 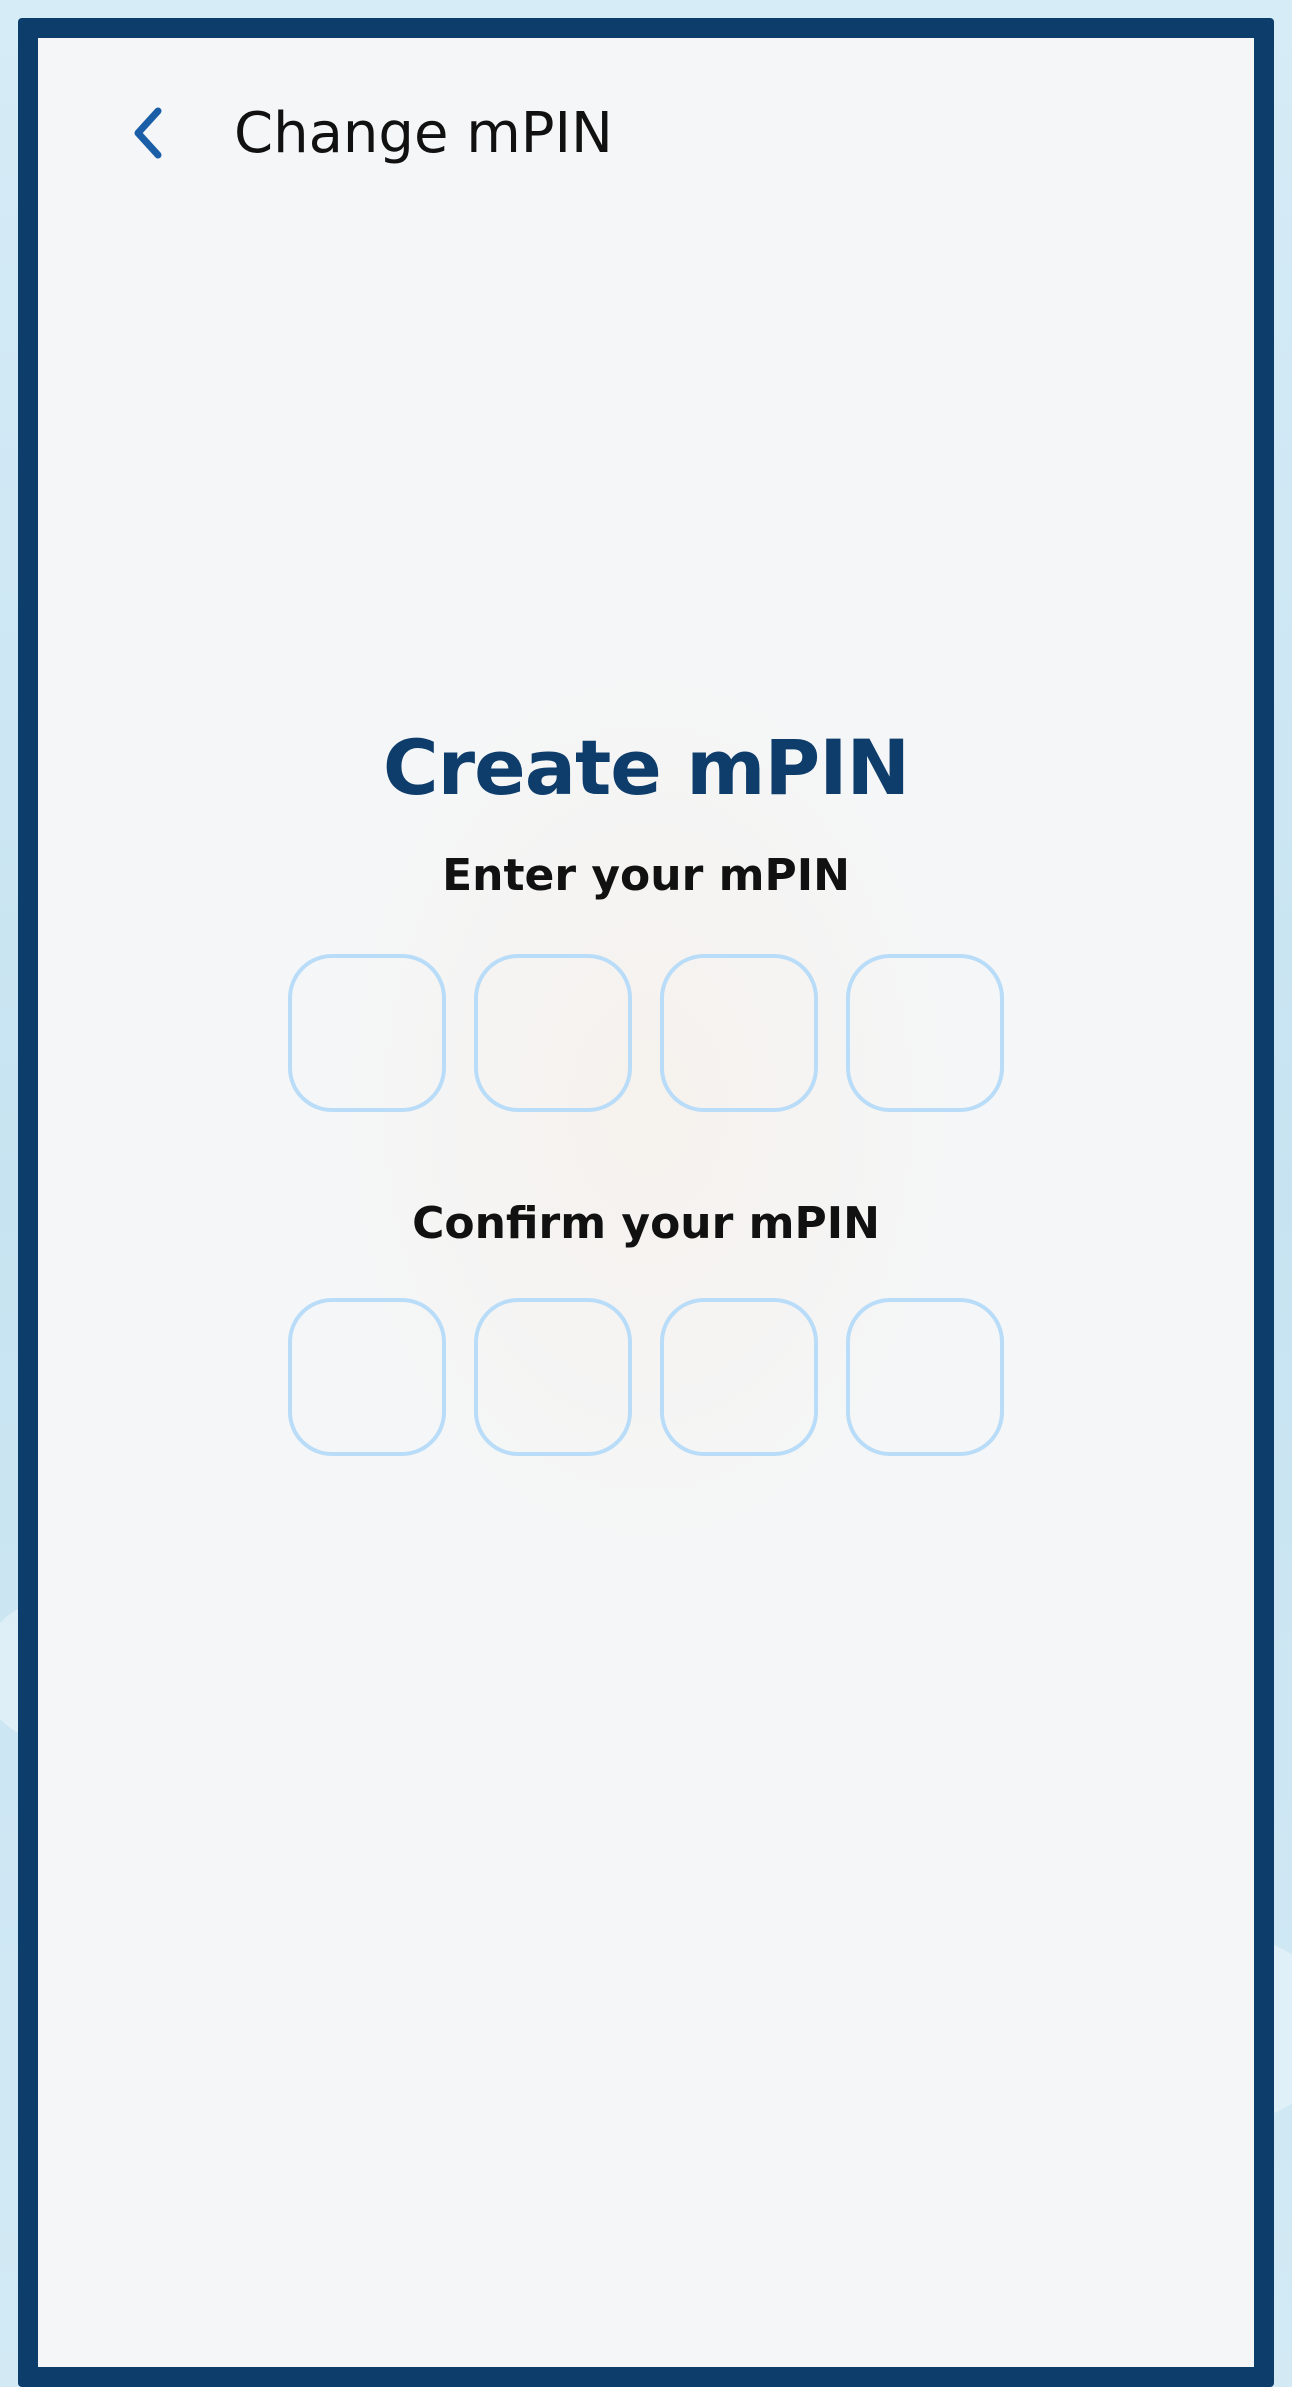 I want to click on chevron-left-icon, so click(x=148, y=133).